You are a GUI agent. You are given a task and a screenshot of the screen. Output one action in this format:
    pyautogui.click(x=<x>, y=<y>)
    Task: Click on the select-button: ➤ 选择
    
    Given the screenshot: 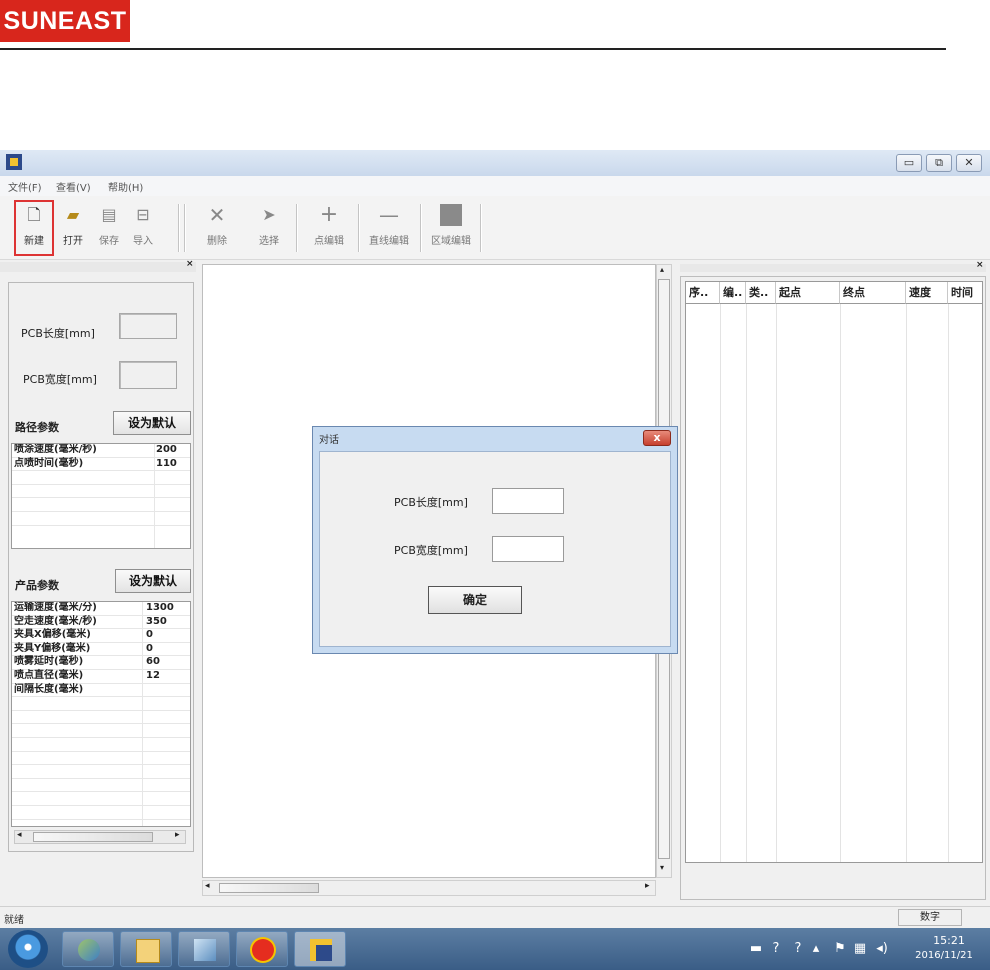 What is the action you would take?
    pyautogui.click(x=269, y=228)
    